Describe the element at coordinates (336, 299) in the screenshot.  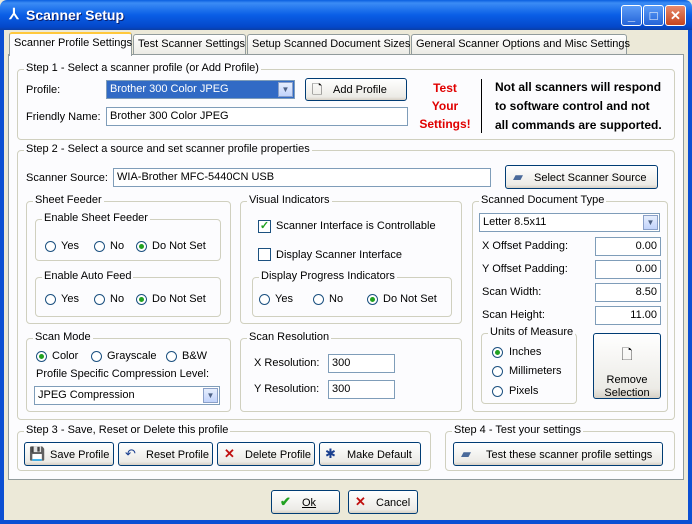
I see `progress-no-label: No` at that location.